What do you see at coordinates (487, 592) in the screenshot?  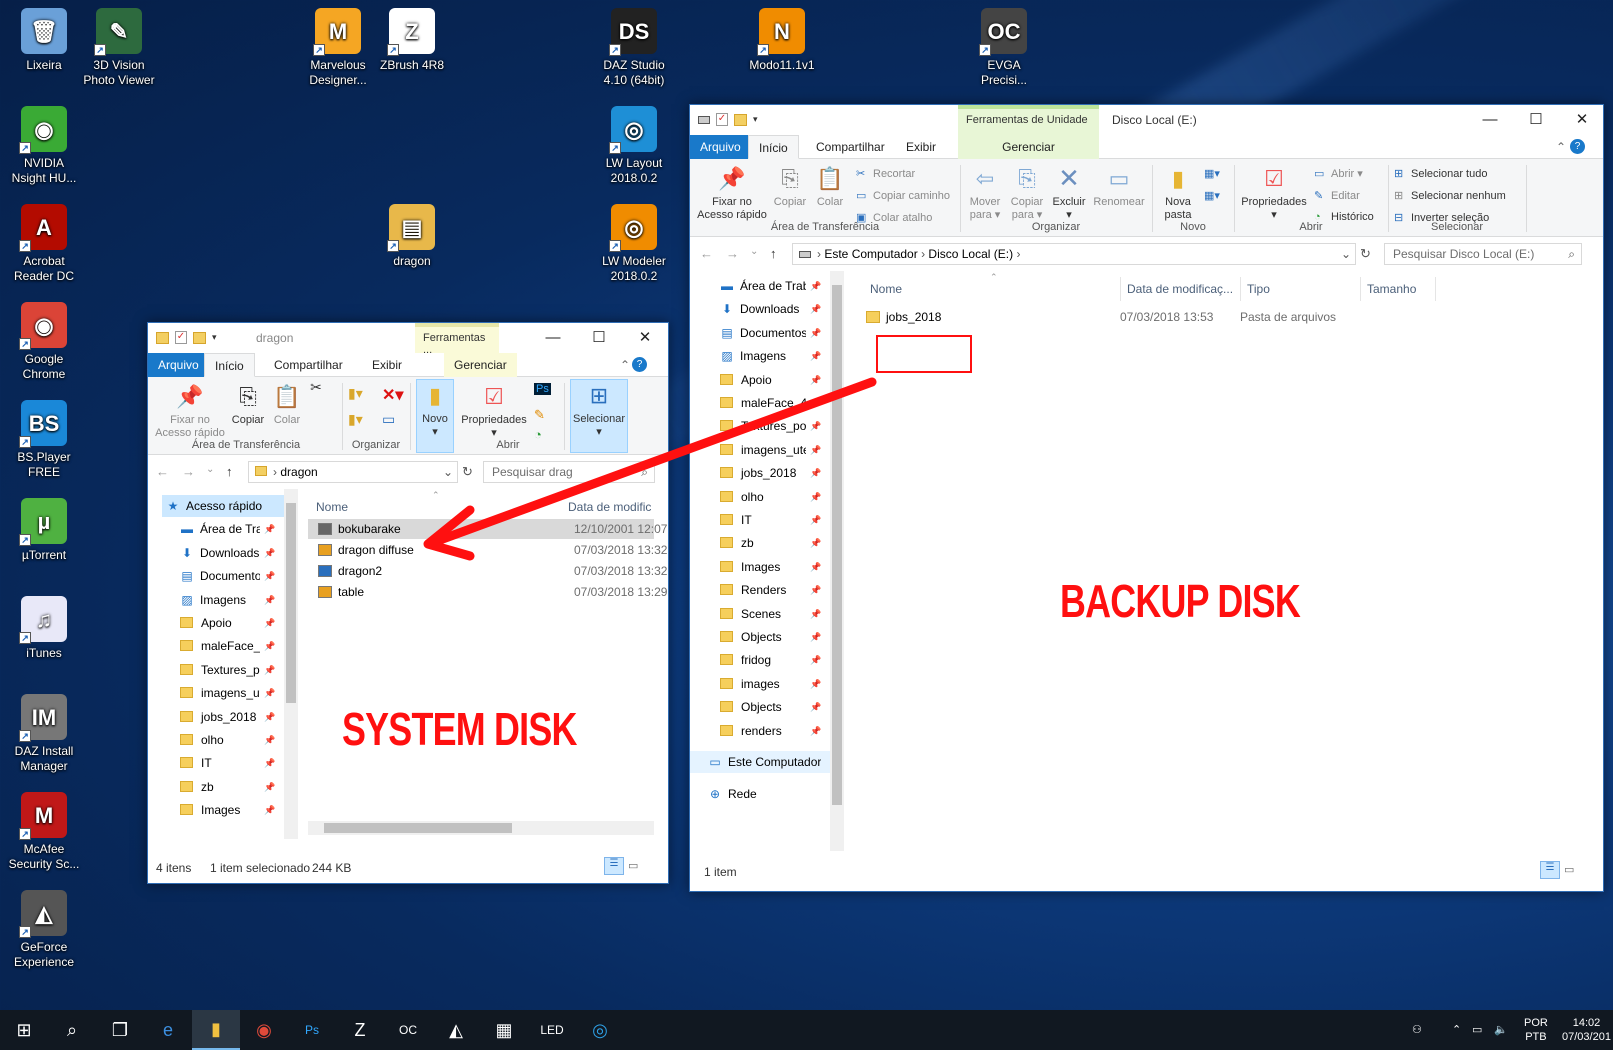 I see `file-row: table 07/03/2018 13:29` at bounding box center [487, 592].